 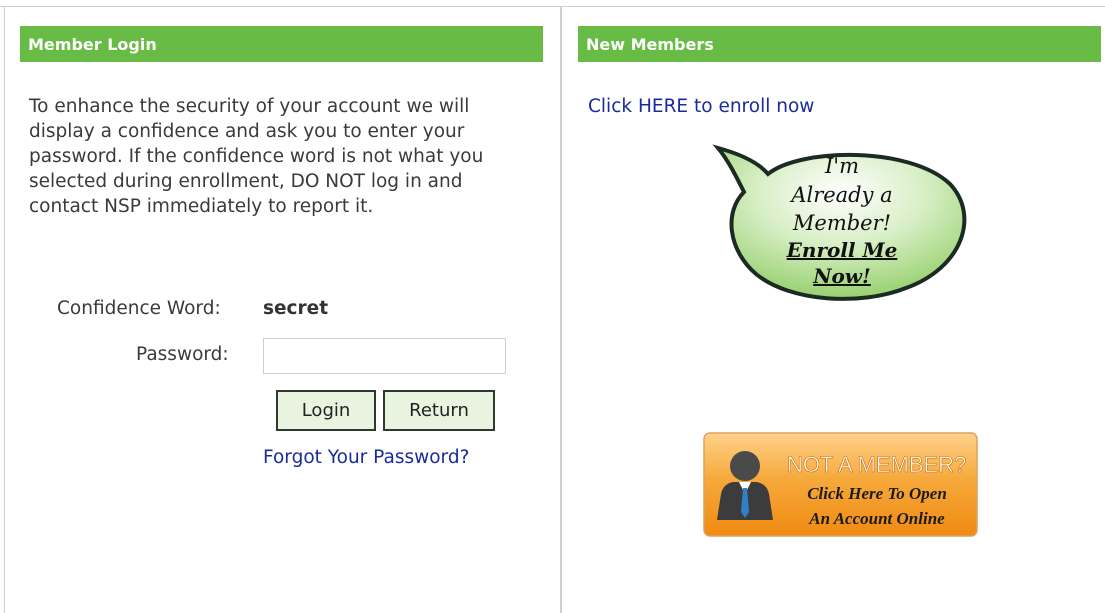 What do you see at coordinates (840, 195) in the screenshot?
I see `bubble-line-2: Already a` at bounding box center [840, 195].